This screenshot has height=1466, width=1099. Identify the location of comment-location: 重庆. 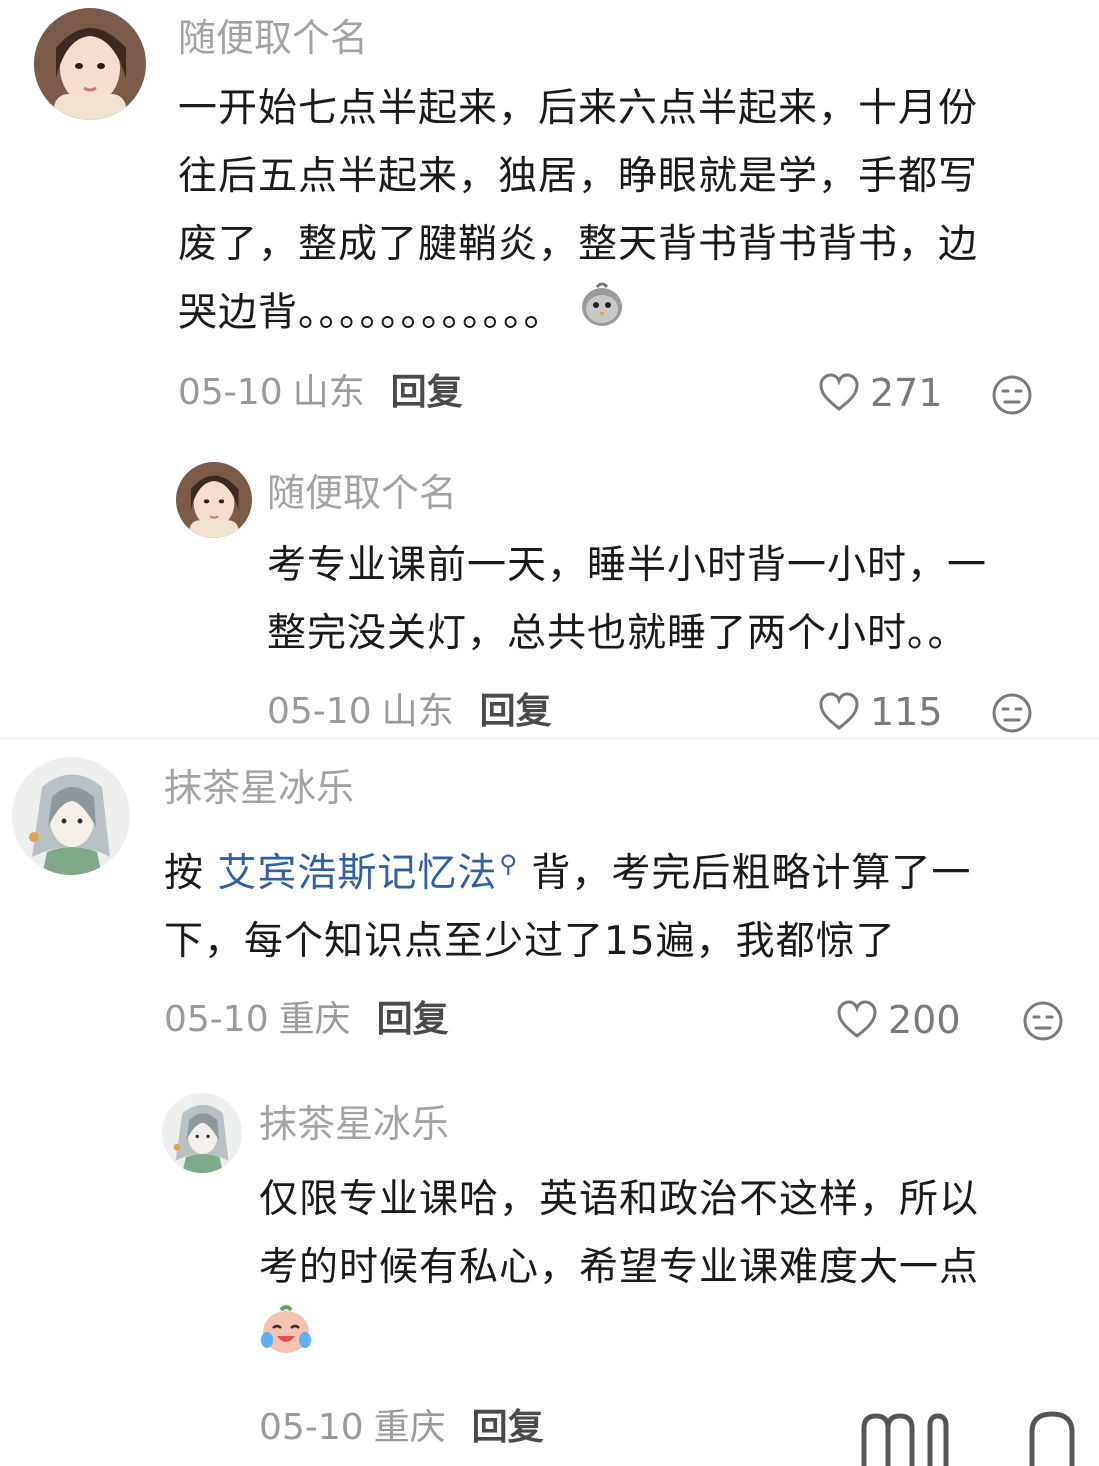
(314, 1019).